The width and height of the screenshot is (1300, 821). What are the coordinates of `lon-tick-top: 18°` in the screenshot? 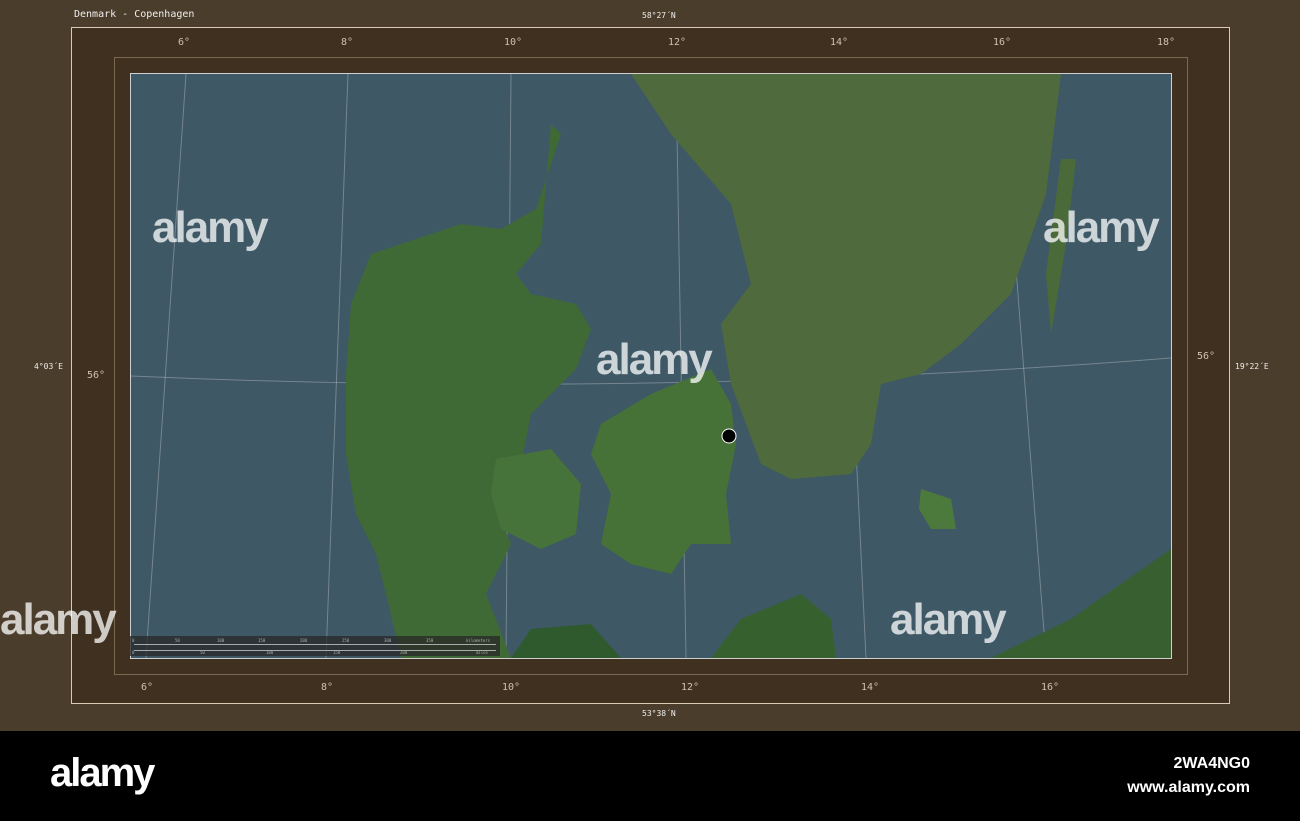 It's located at (1166, 42).